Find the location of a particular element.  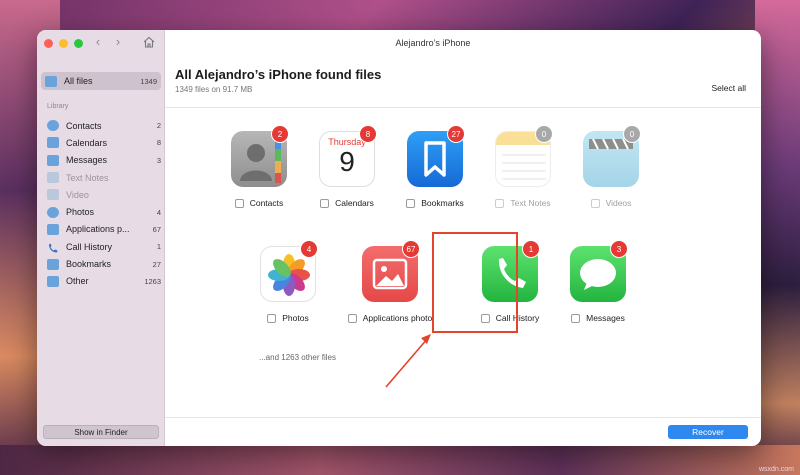

recover-button: Recover is located at coordinates (708, 432).